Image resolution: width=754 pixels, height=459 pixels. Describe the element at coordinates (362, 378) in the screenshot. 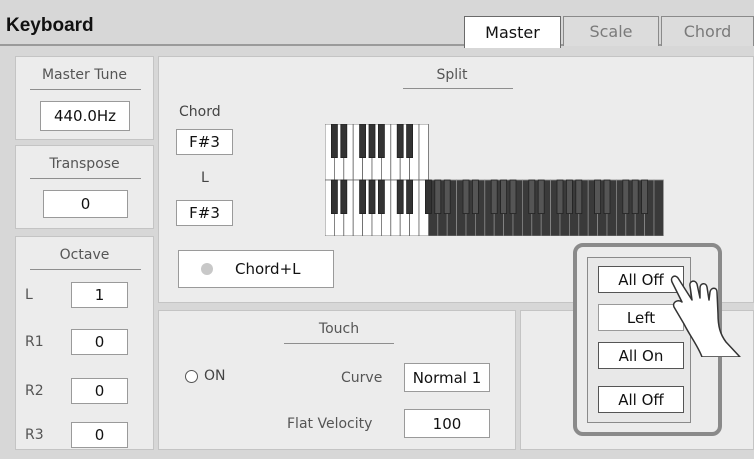

I see `curve-label: Curve` at that location.